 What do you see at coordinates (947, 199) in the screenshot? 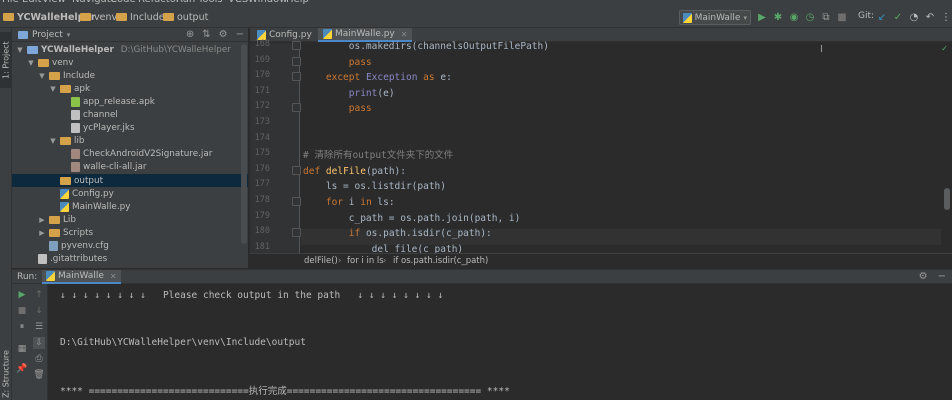
I see `editor-scrollbar` at bounding box center [947, 199].